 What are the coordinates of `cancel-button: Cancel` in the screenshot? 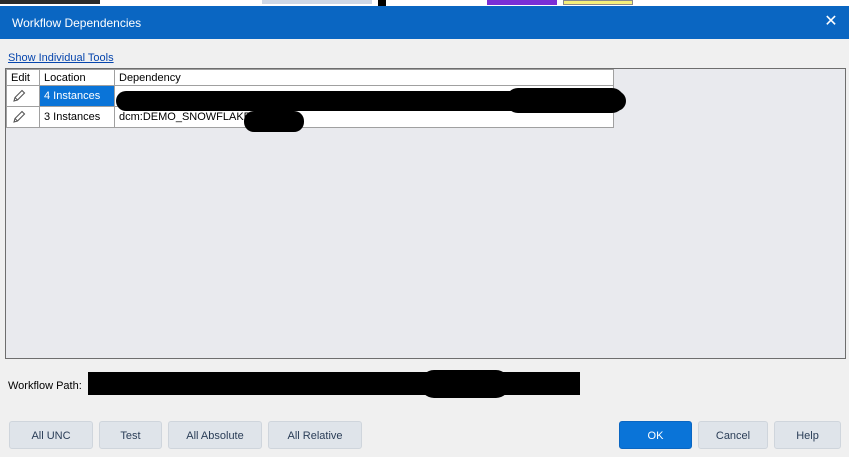 It's located at (733, 435).